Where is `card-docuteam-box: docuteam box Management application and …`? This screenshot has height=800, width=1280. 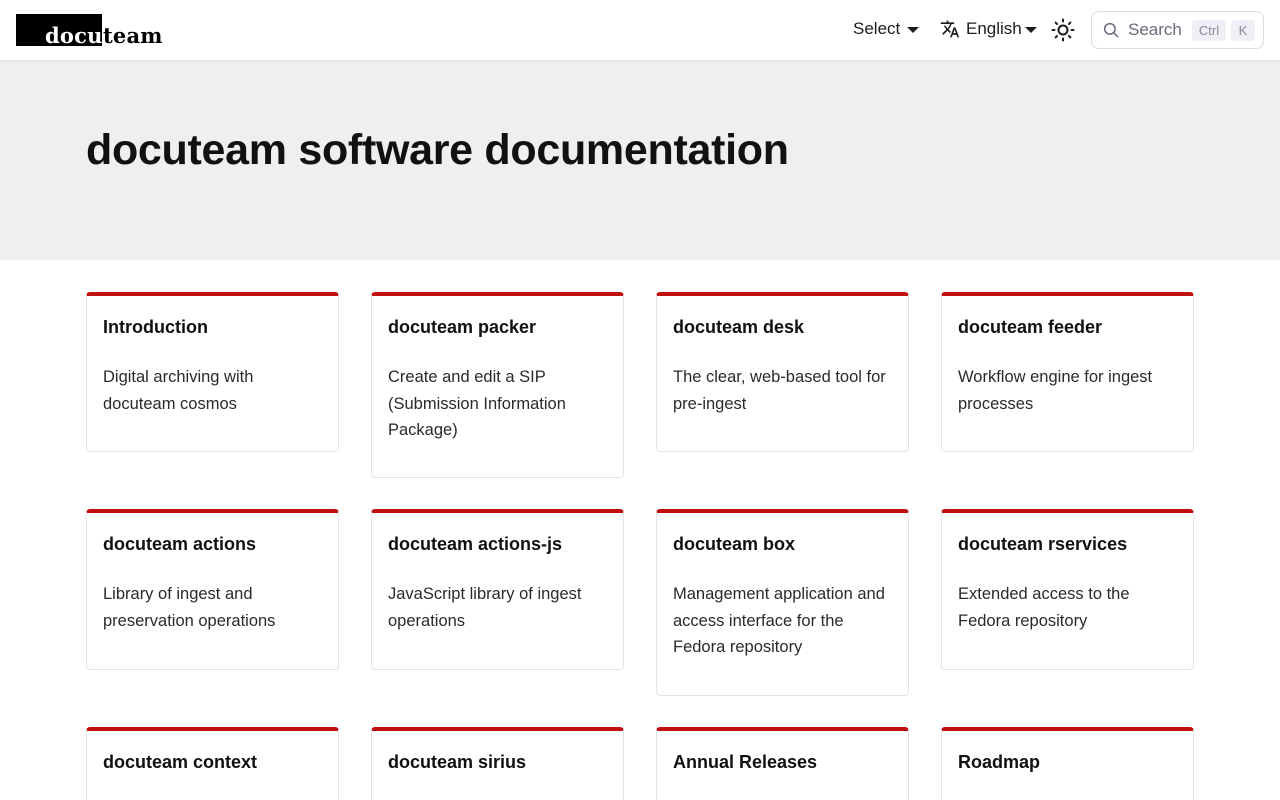 card-docuteam-box: docuteam box Management application and … is located at coordinates (782, 602).